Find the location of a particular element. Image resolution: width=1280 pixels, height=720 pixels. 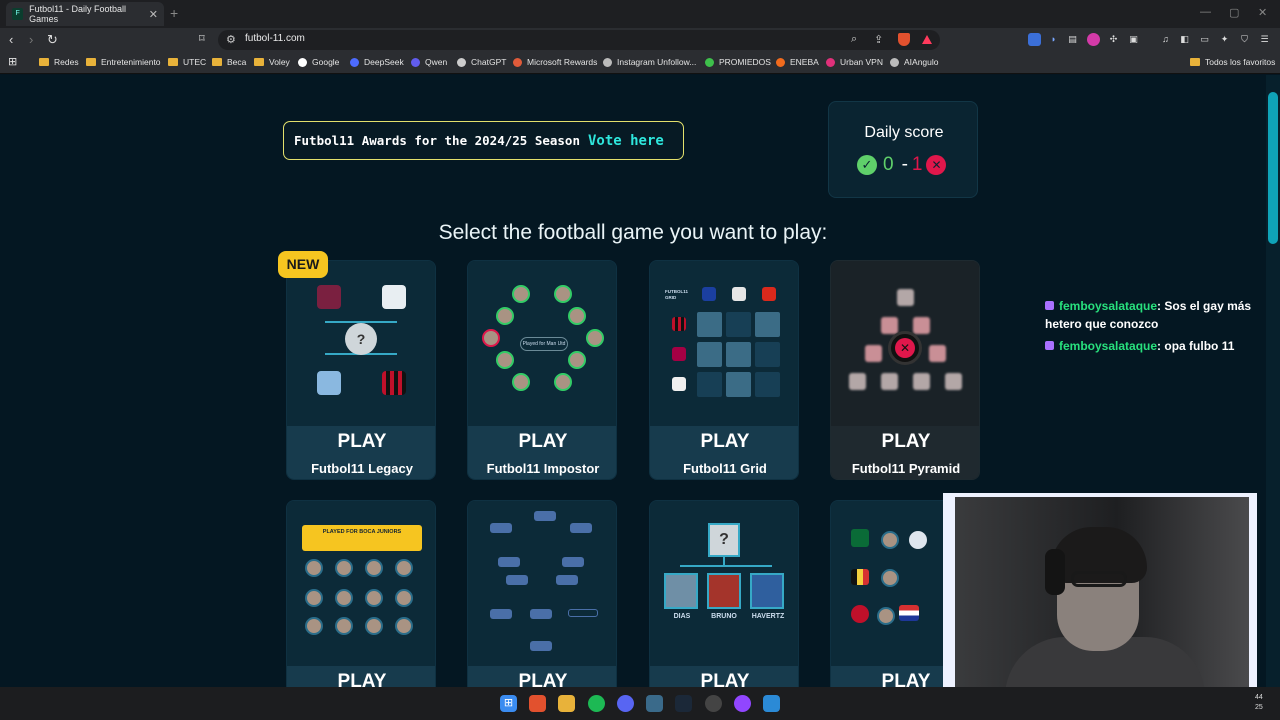

bookmark-item: DeepSeek is located at coordinates (377, 62).